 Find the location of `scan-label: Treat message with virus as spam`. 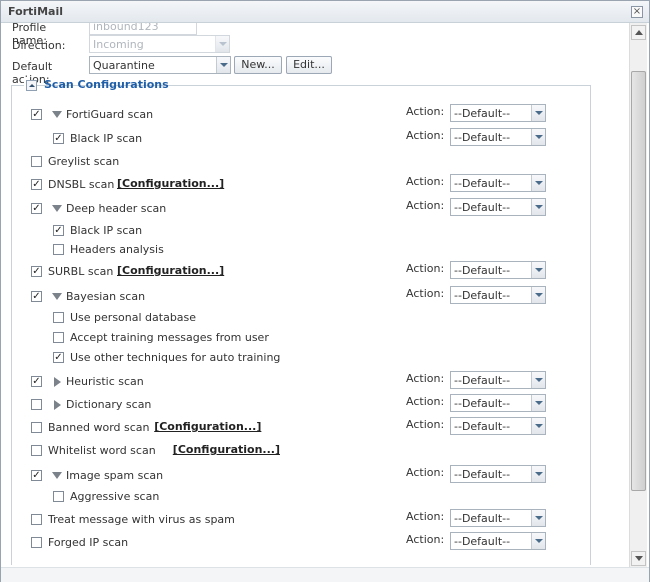

scan-label: Treat message with virus as spam is located at coordinates (141, 519).